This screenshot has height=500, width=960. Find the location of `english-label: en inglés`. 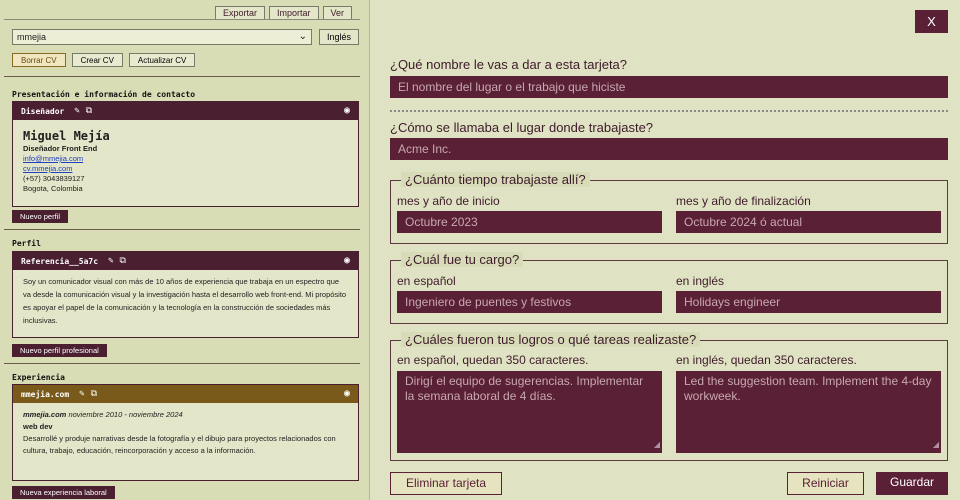

english-label: en inglés is located at coordinates (700, 281).